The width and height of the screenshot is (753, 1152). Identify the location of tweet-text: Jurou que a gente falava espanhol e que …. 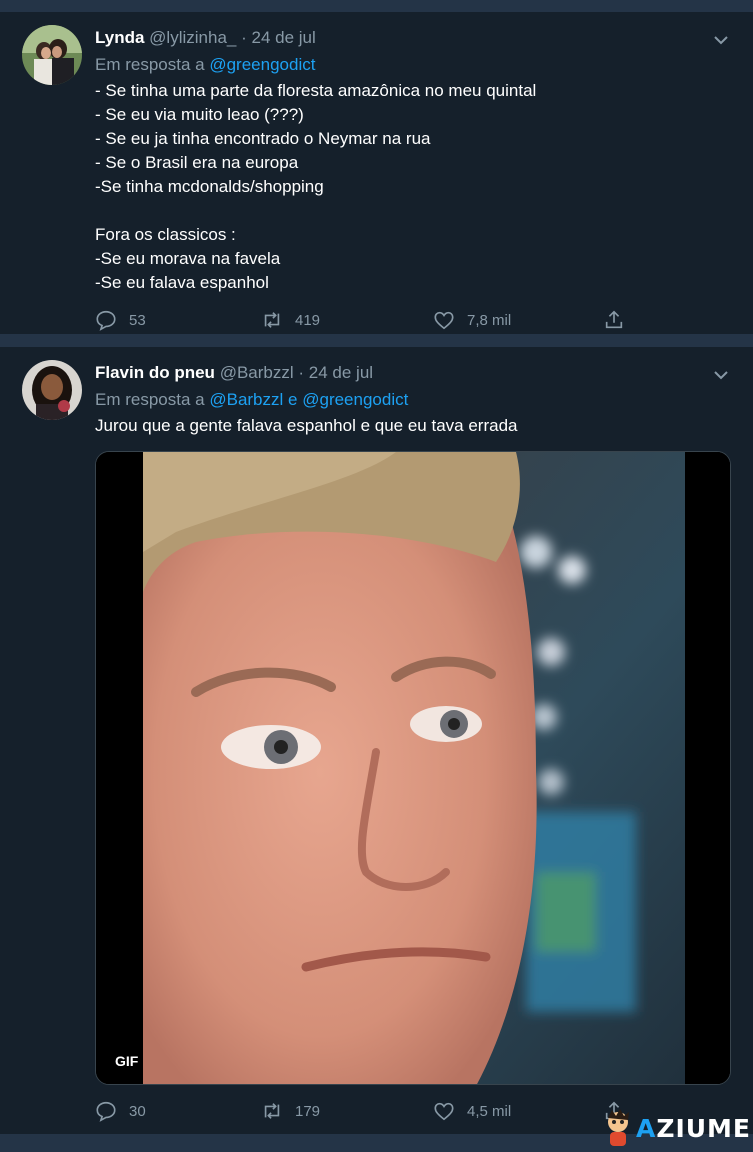
(306, 425).